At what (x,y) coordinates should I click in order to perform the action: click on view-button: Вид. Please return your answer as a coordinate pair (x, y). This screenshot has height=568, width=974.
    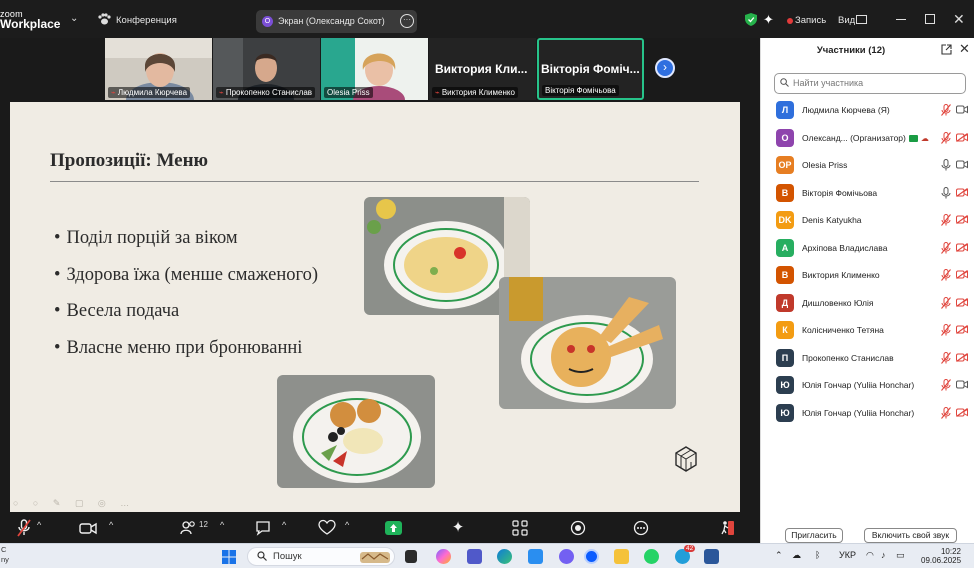
    Looking at the image, I should click on (846, 20).